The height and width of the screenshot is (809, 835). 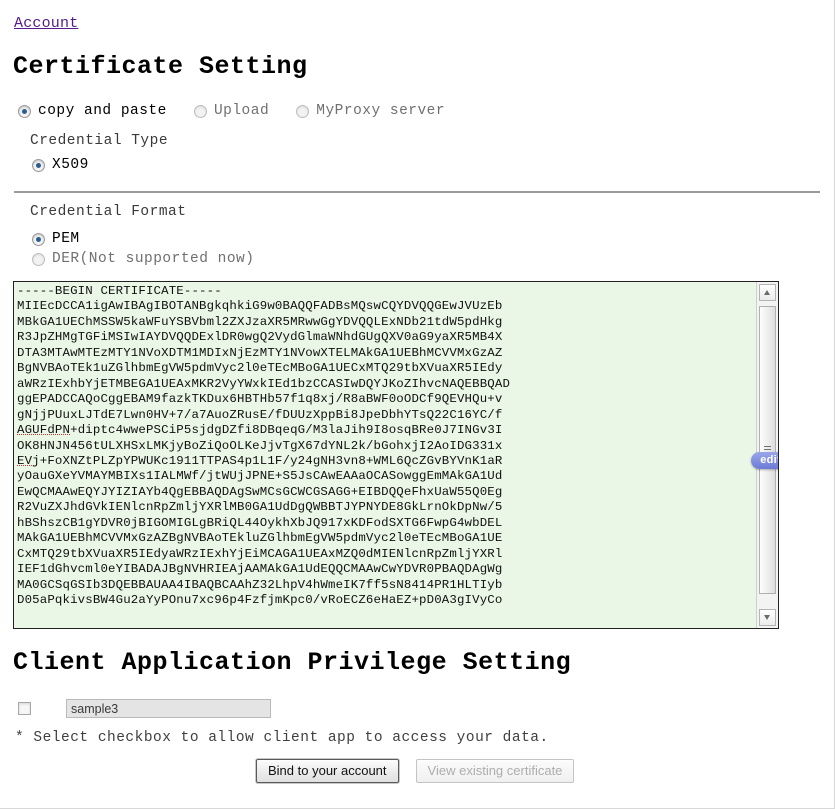 What do you see at coordinates (108, 212) in the screenshot?
I see `credential-format-label: Credential Format` at bounding box center [108, 212].